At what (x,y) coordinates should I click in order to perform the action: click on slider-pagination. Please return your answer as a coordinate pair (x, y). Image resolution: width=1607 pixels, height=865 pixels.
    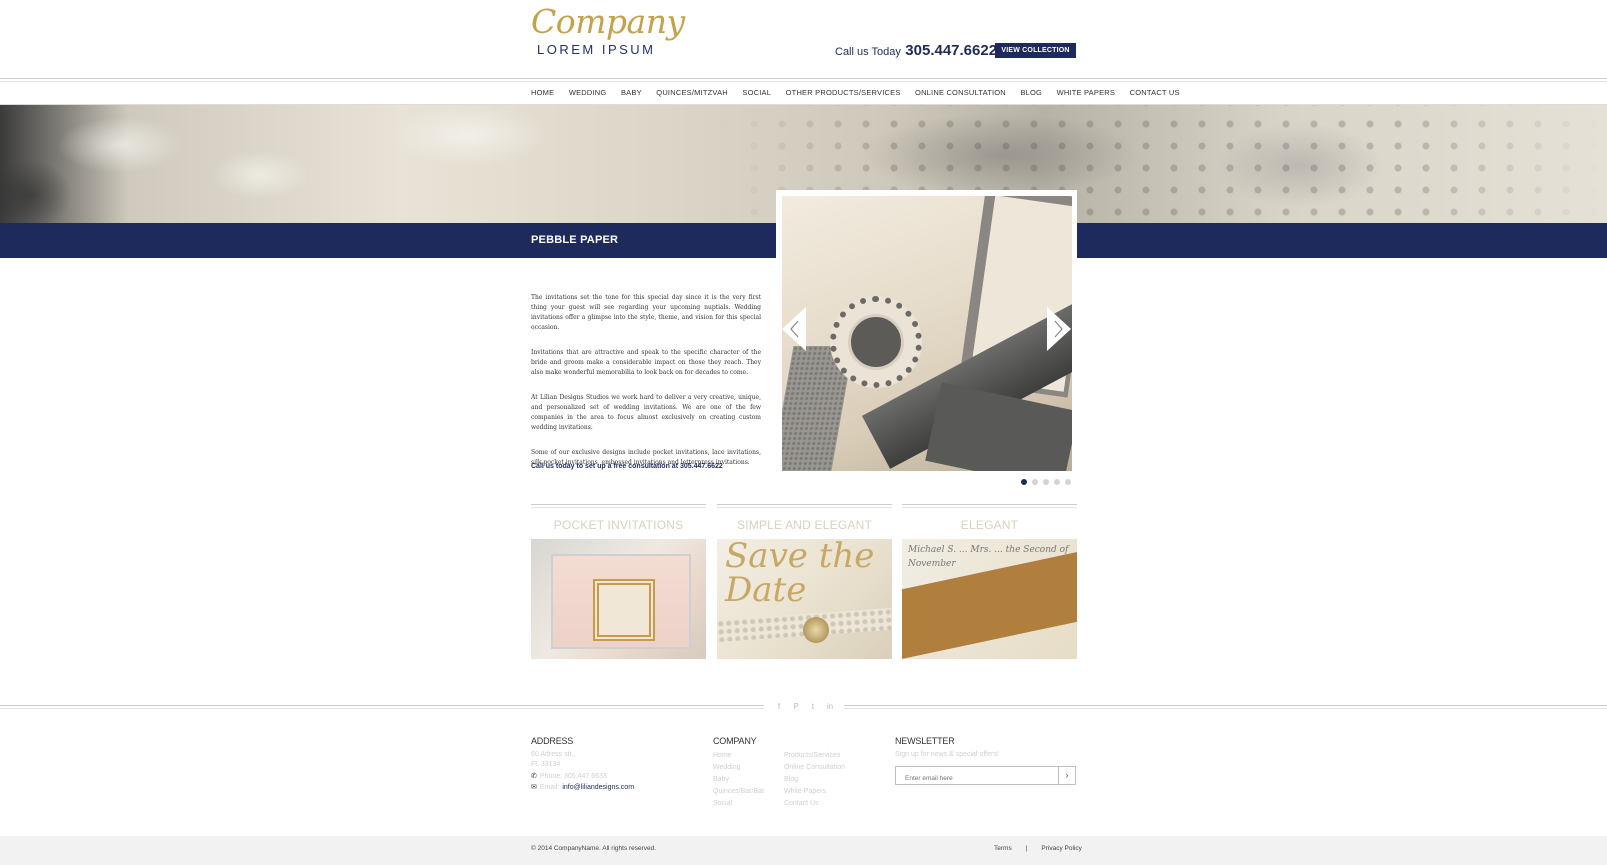
    Looking at the image, I should click on (1046, 482).